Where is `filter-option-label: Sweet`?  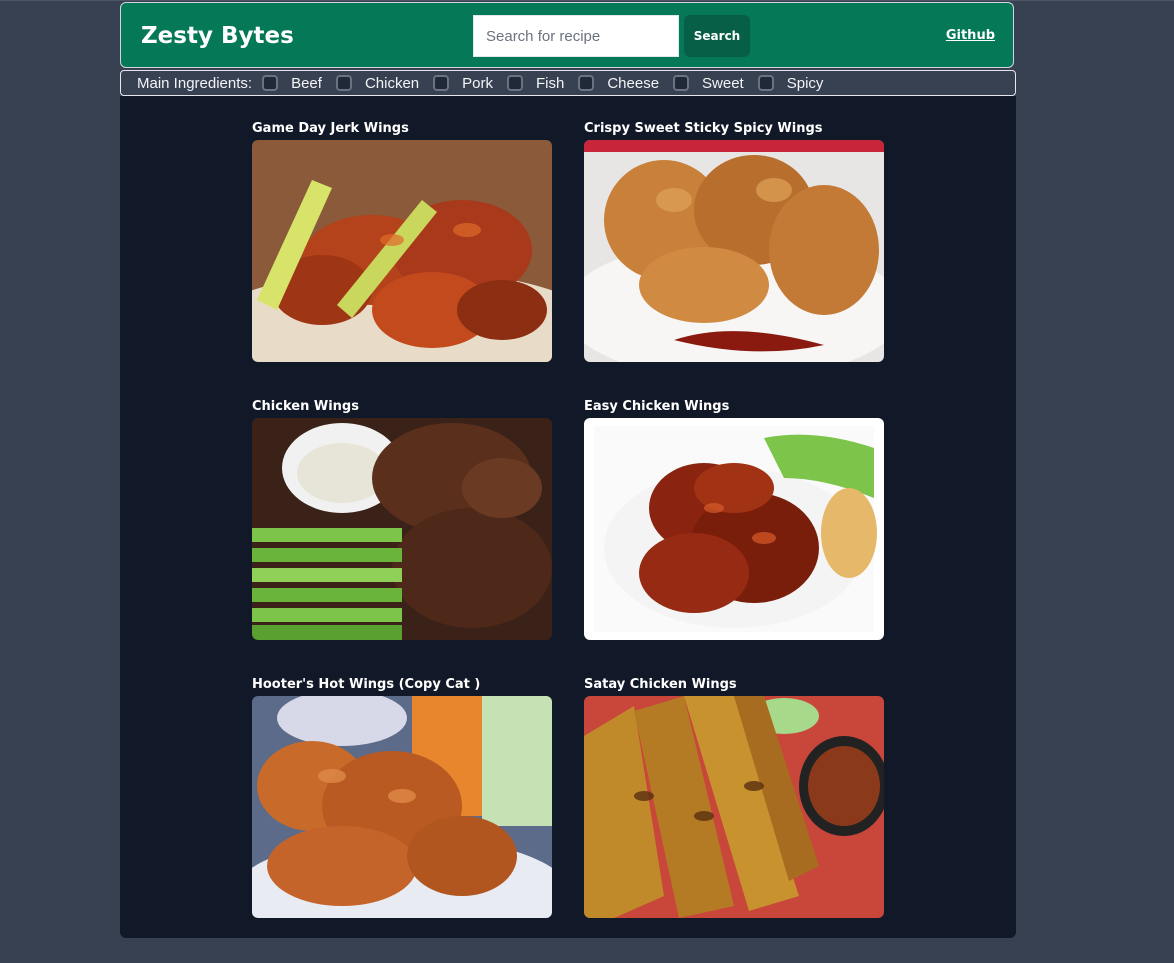
filter-option-label: Sweet is located at coordinates (723, 83).